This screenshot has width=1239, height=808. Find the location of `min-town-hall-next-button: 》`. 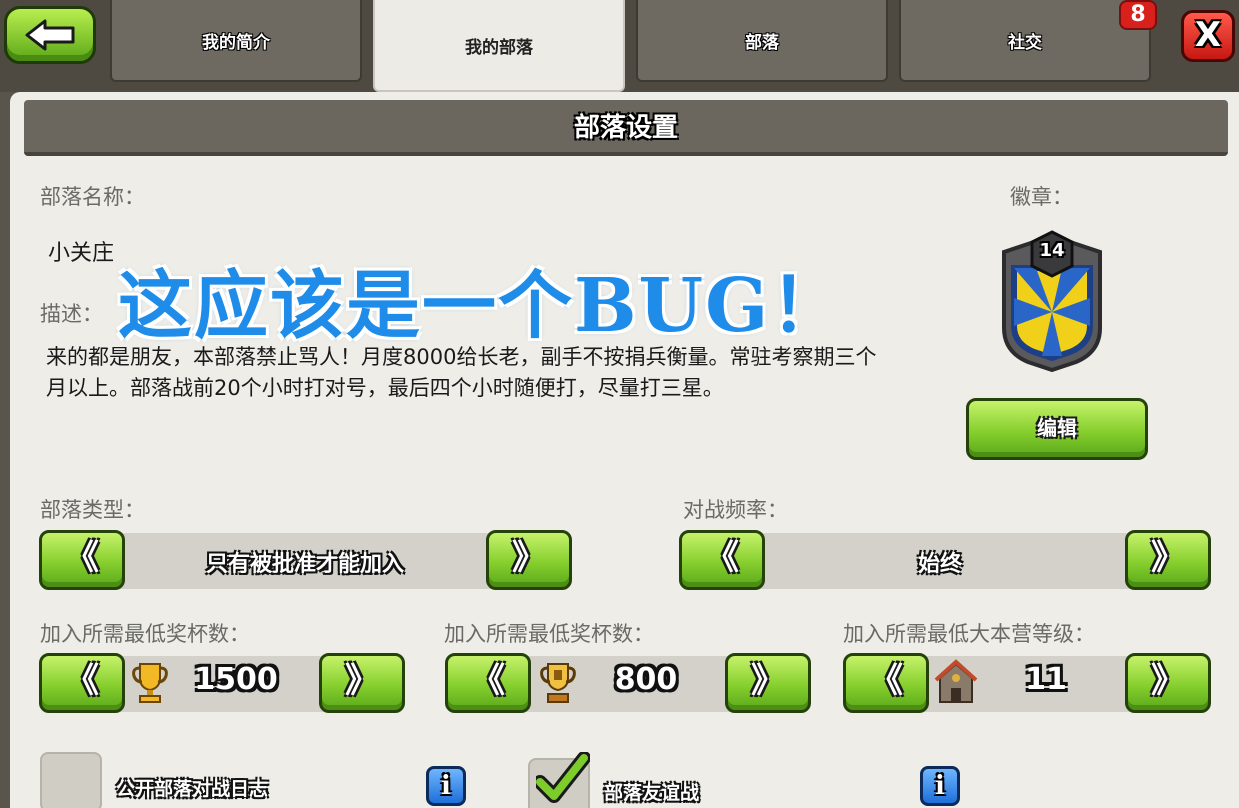

min-town-hall-next-button: 》 is located at coordinates (1168, 683).